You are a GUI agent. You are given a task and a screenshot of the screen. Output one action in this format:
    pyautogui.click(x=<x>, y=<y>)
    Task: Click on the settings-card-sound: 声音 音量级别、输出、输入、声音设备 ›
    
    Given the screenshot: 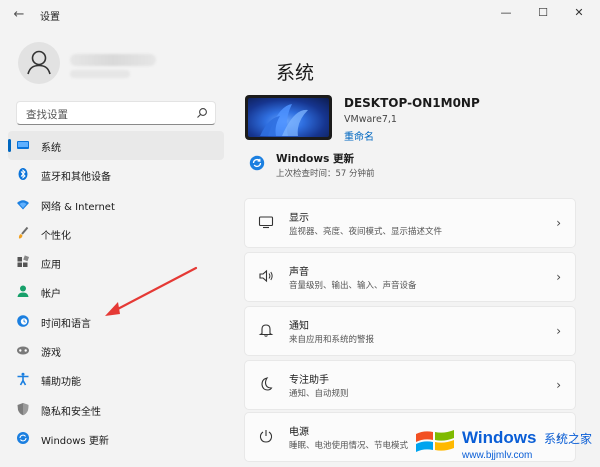 What is the action you would take?
    pyautogui.click(x=410, y=277)
    